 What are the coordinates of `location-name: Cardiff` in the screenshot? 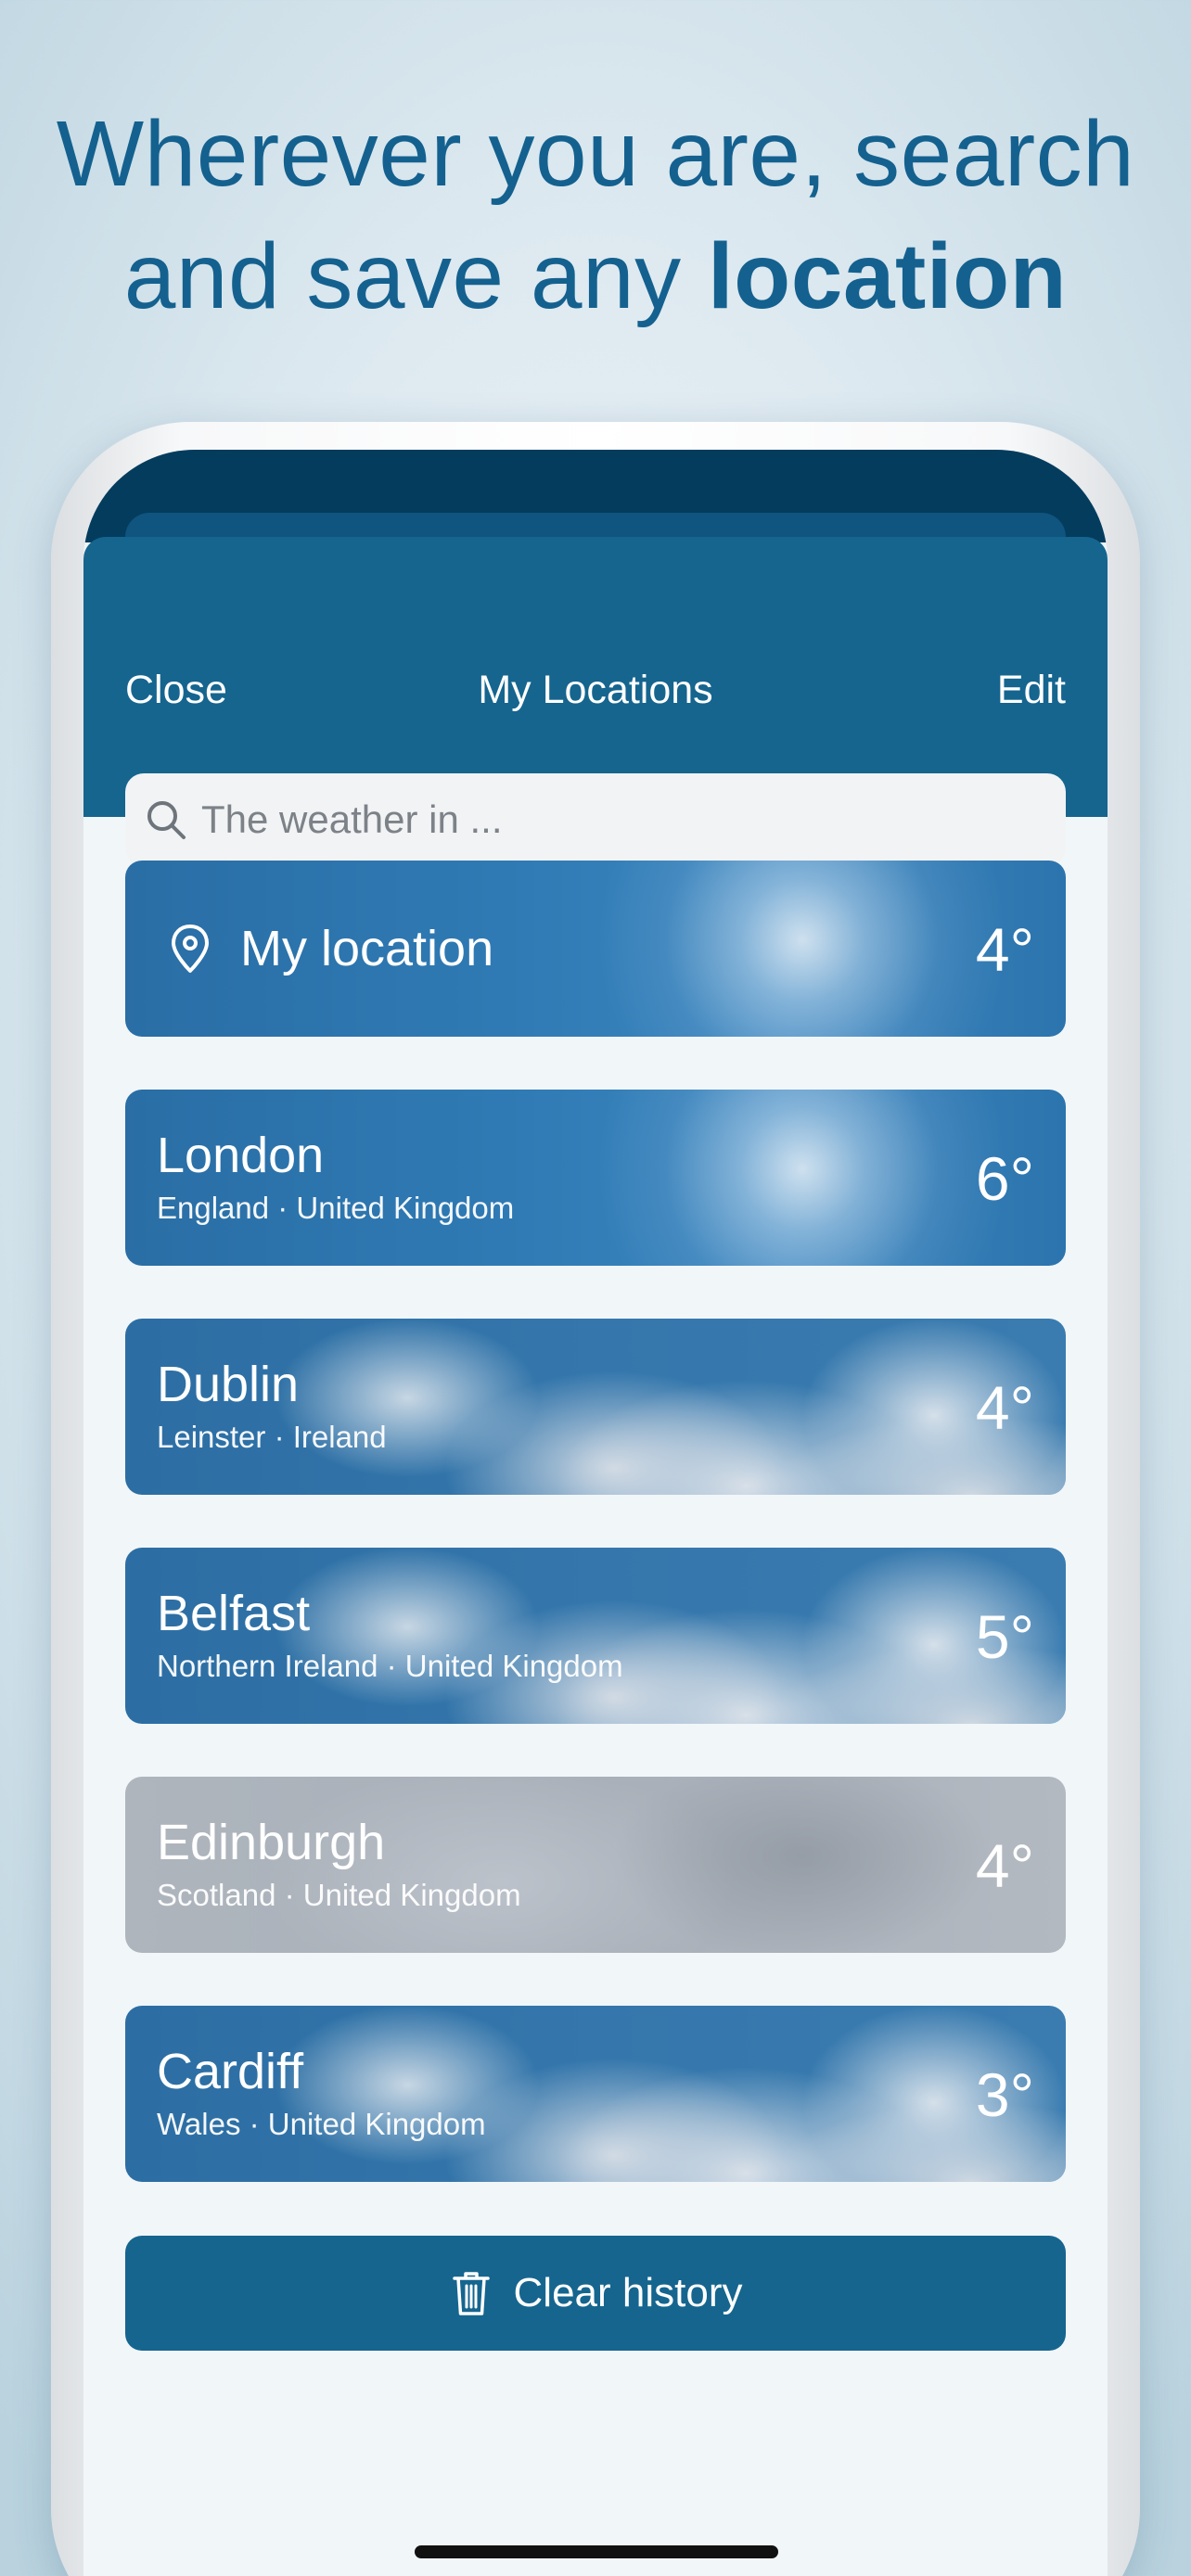 It's located at (230, 2071).